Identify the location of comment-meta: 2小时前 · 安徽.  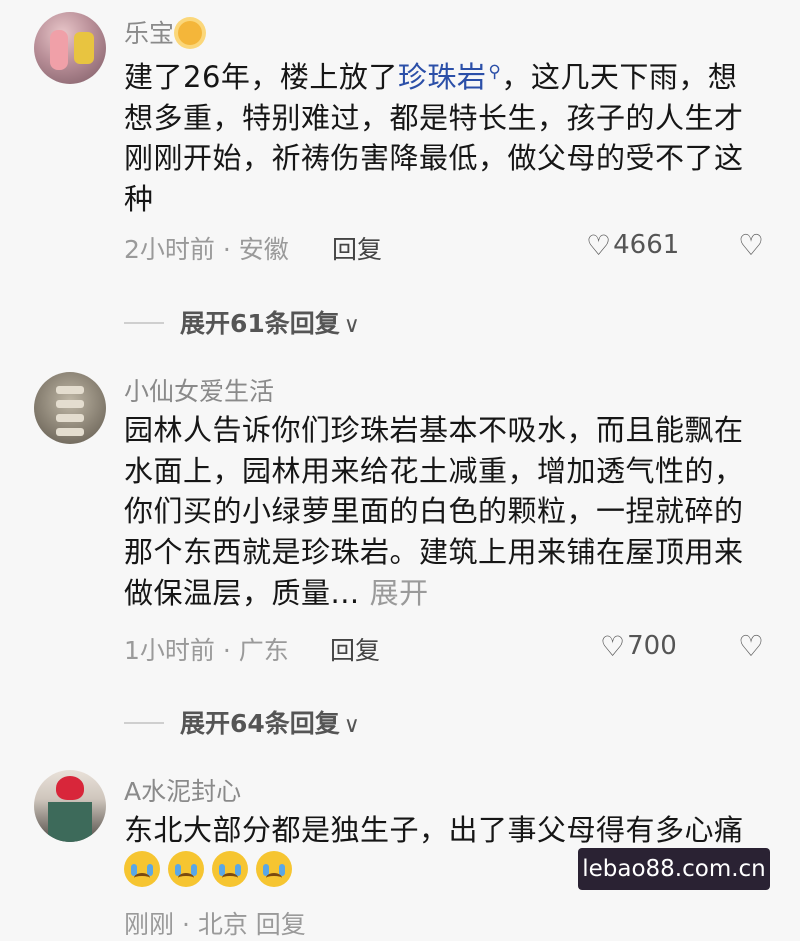
(206, 249).